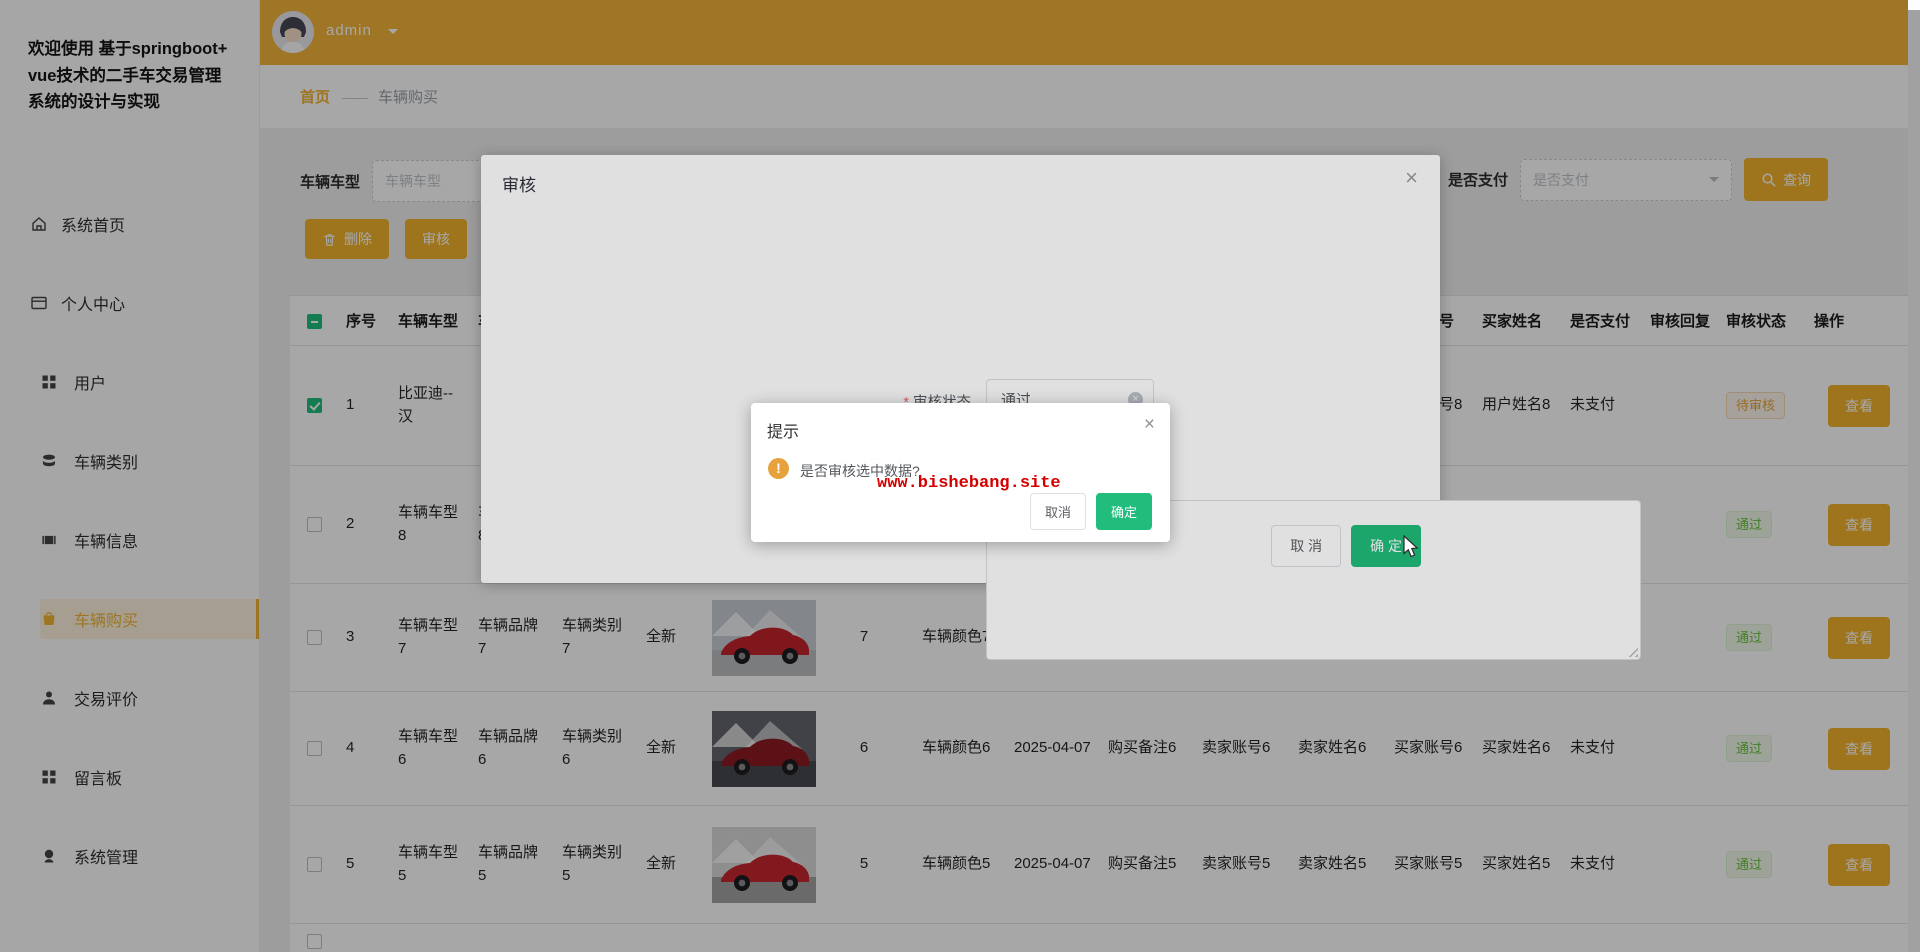 The image size is (1920, 952). Describe the element at coordinates (969, 483) in the screenshot. I see `watermark-text: www.bishebang.site` at that location.